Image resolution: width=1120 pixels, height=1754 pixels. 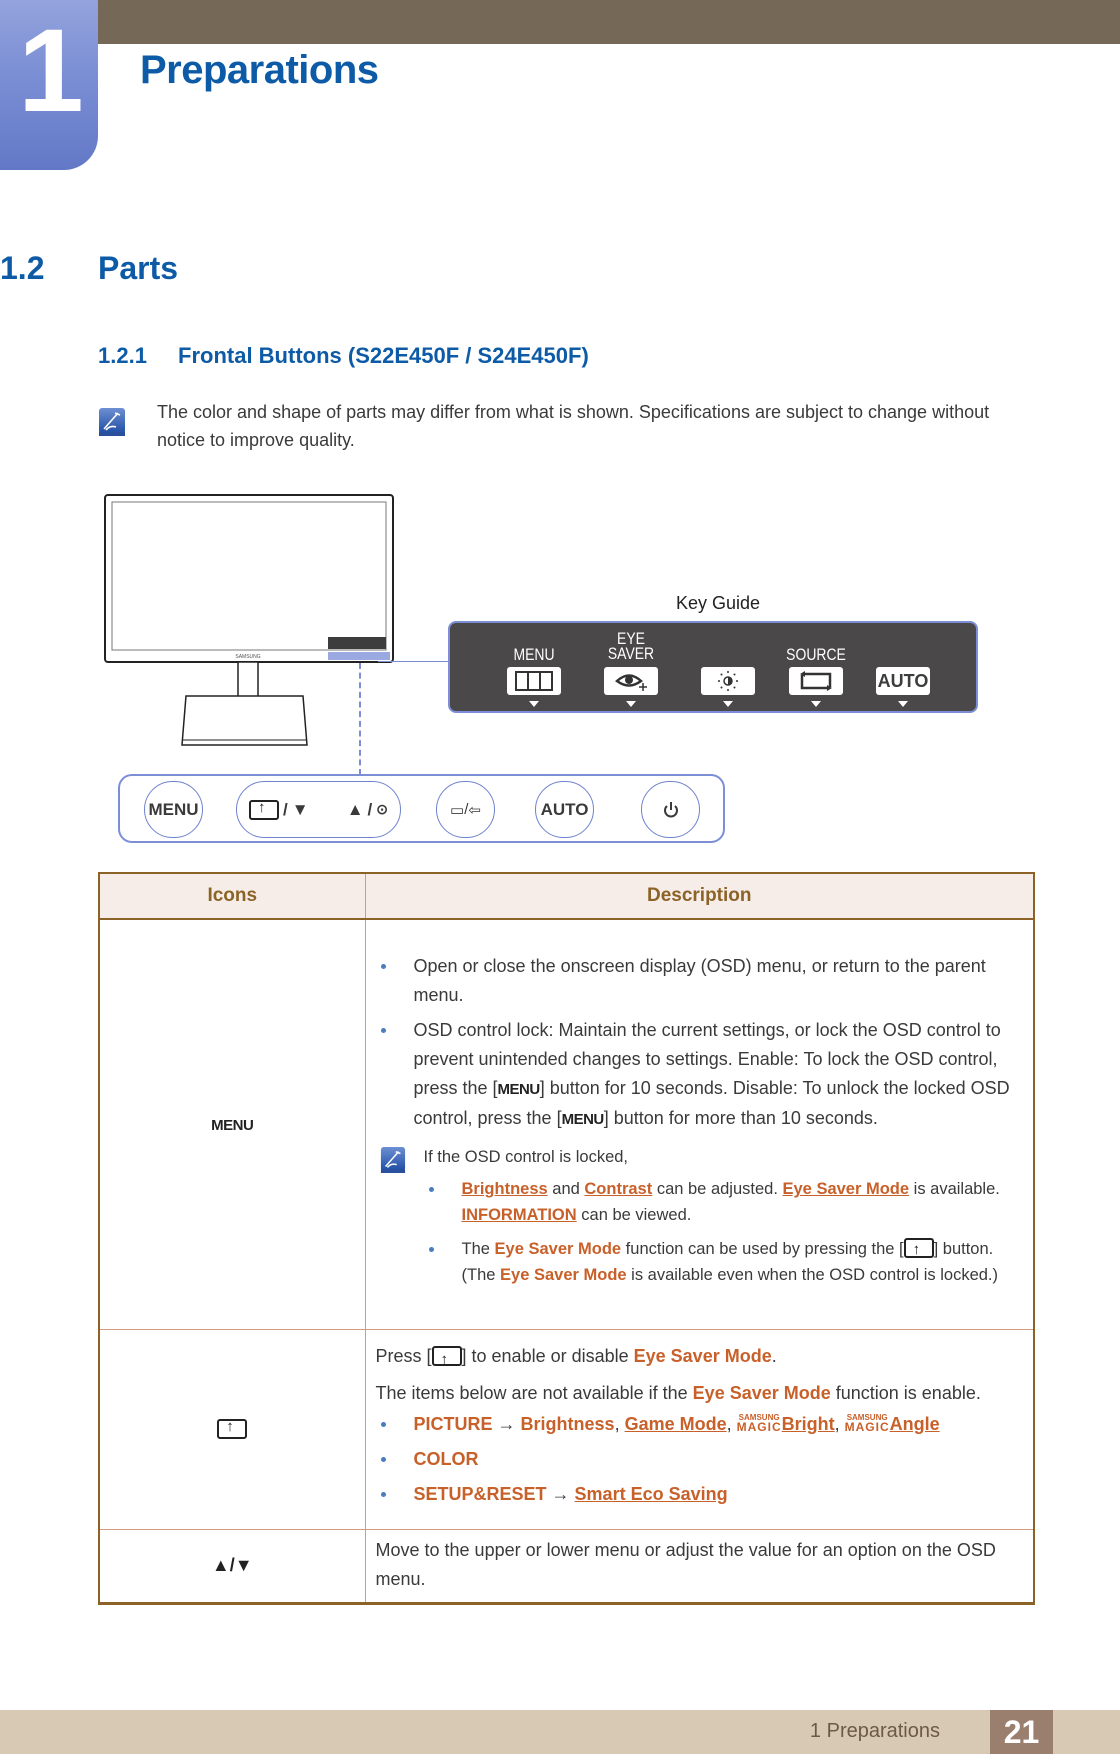 I want to click on list-item: COLOR, so click(x=699, y=1459).